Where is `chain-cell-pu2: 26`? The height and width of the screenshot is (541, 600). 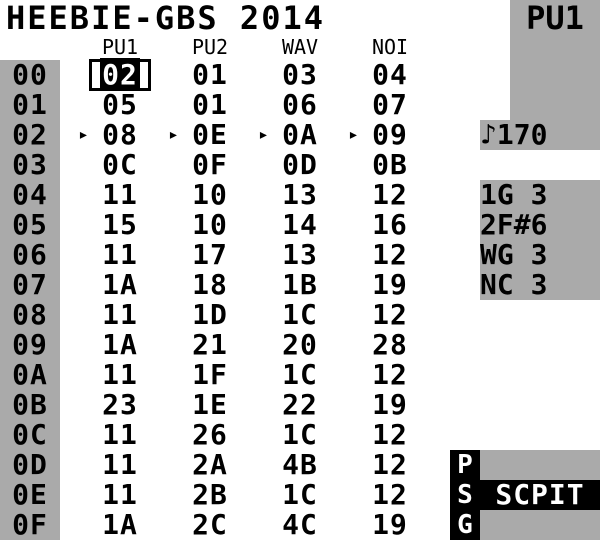 chain-cell-pu2: 26 is located at coordinates (210, 435).